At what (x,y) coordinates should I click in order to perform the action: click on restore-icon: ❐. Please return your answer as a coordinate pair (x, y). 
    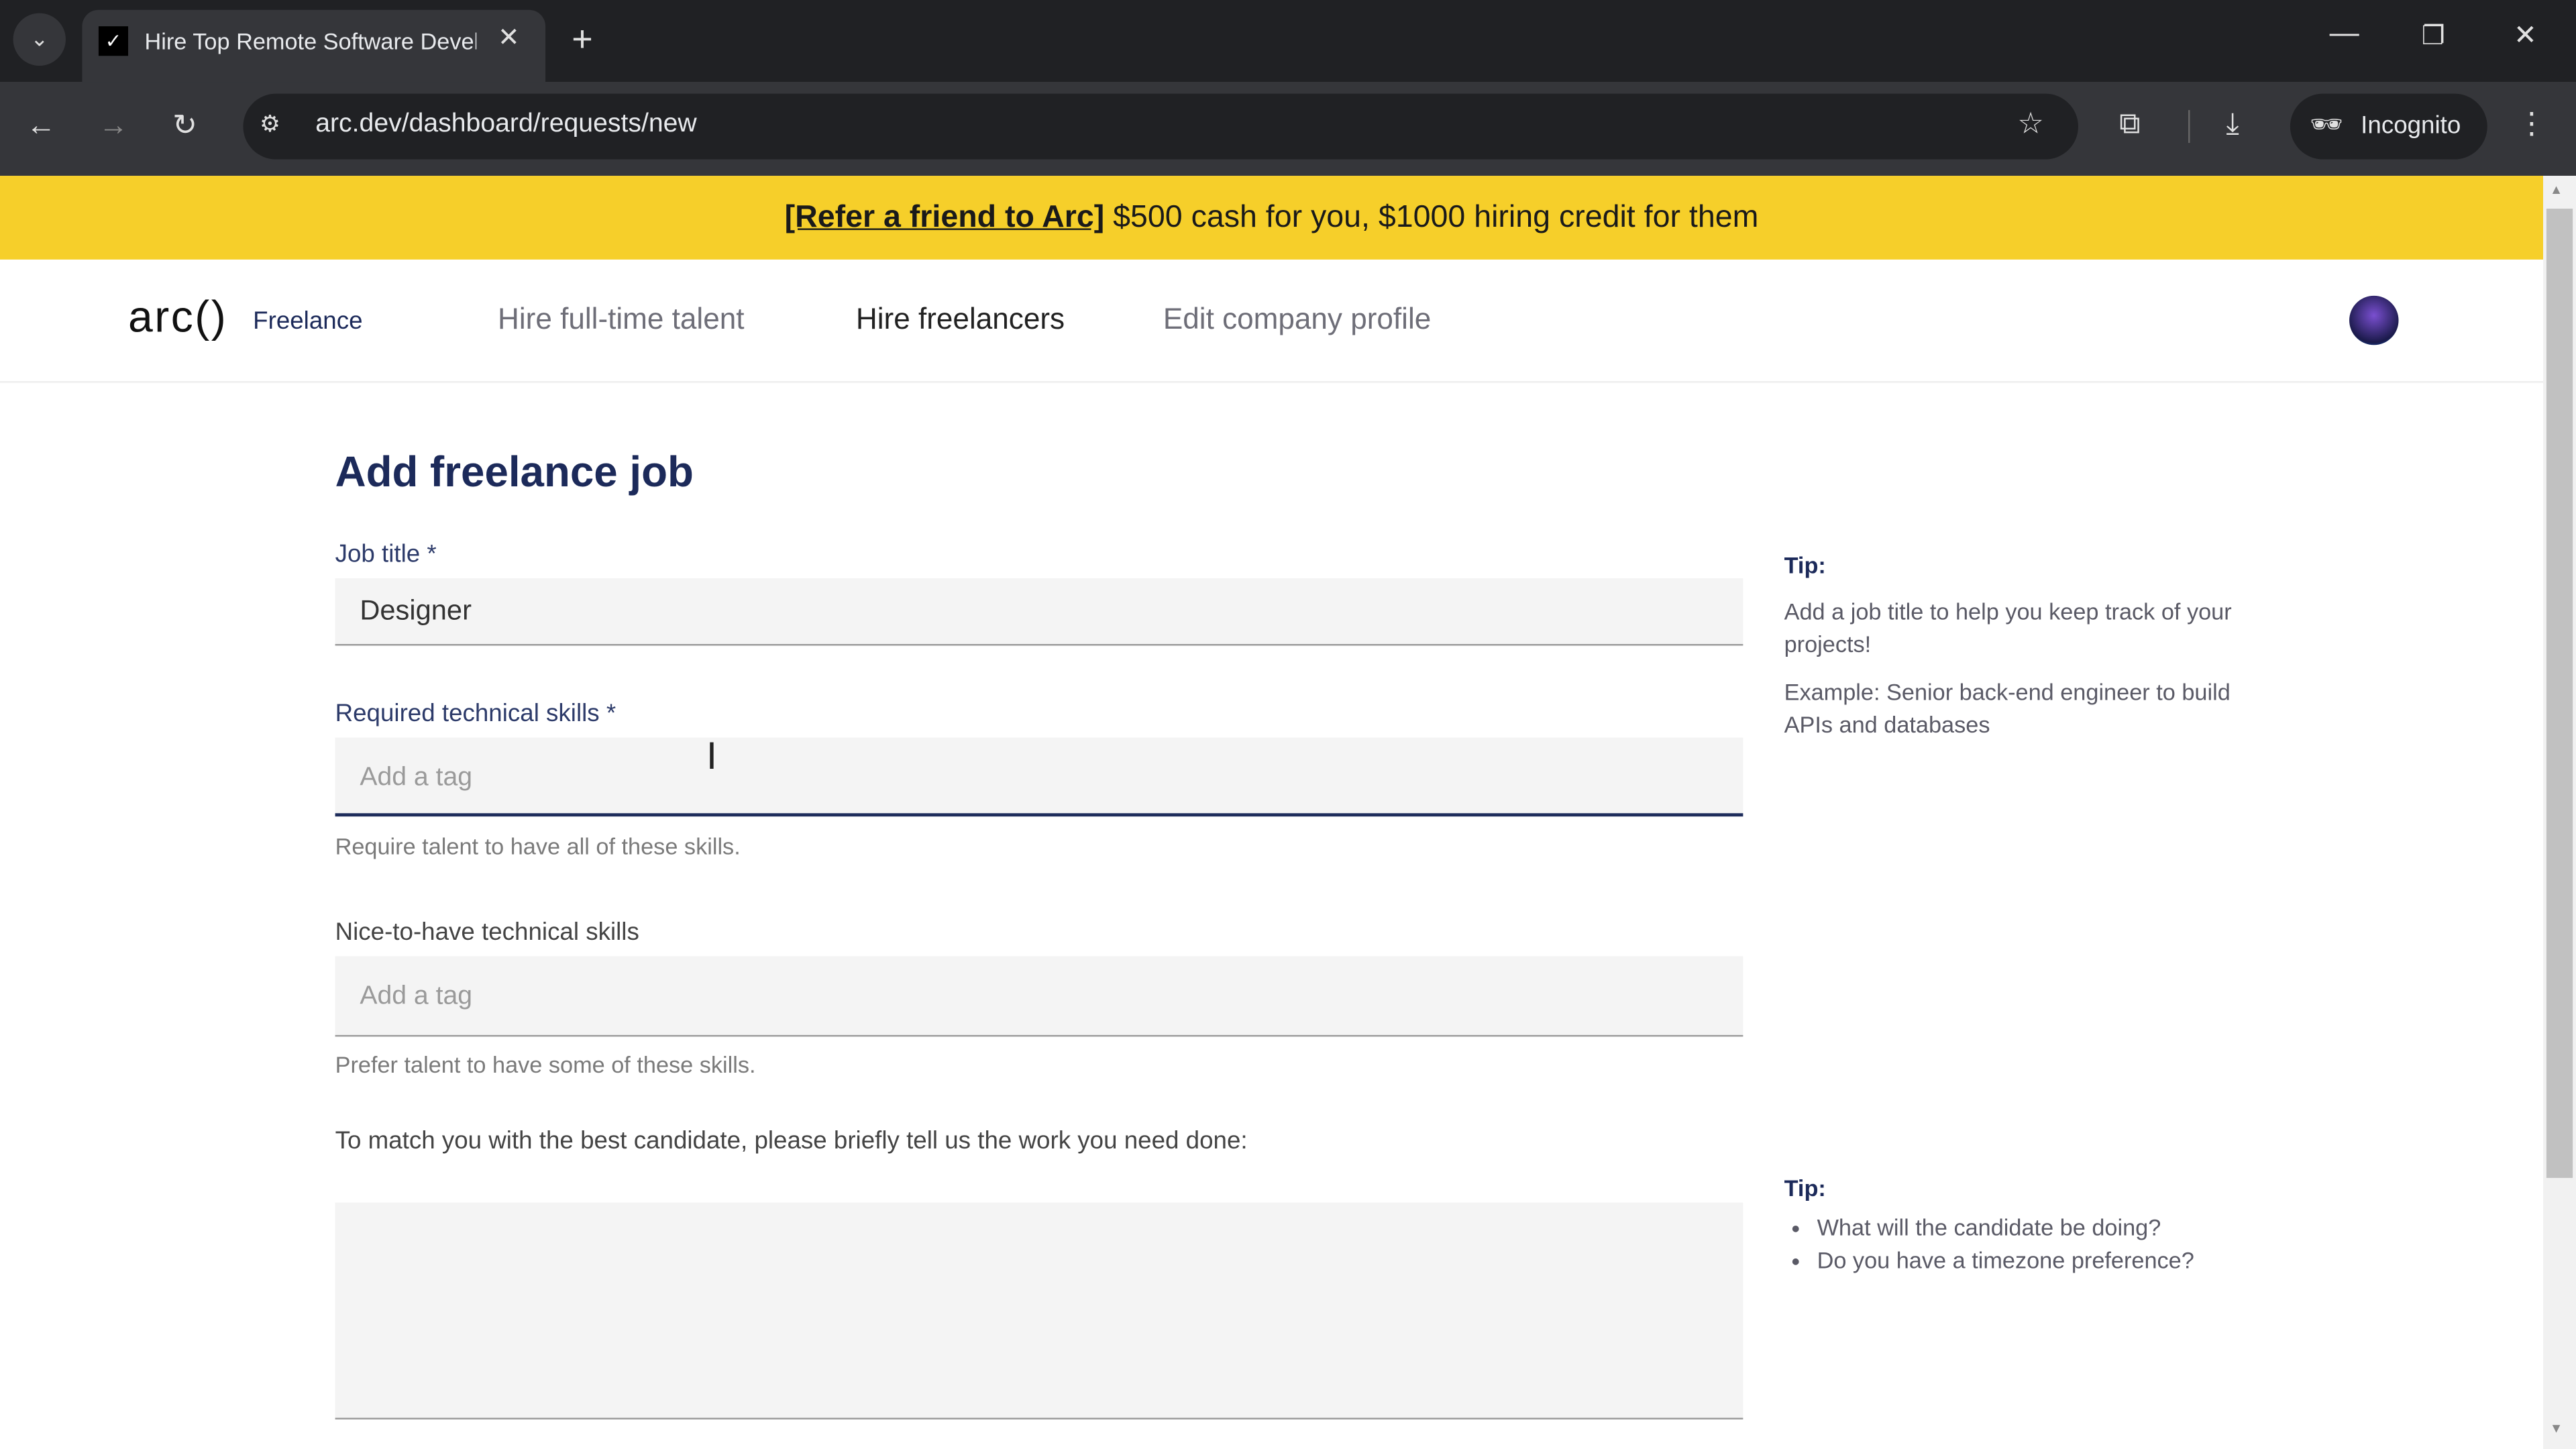
    Looking at the image, I should click on (2433, 35).